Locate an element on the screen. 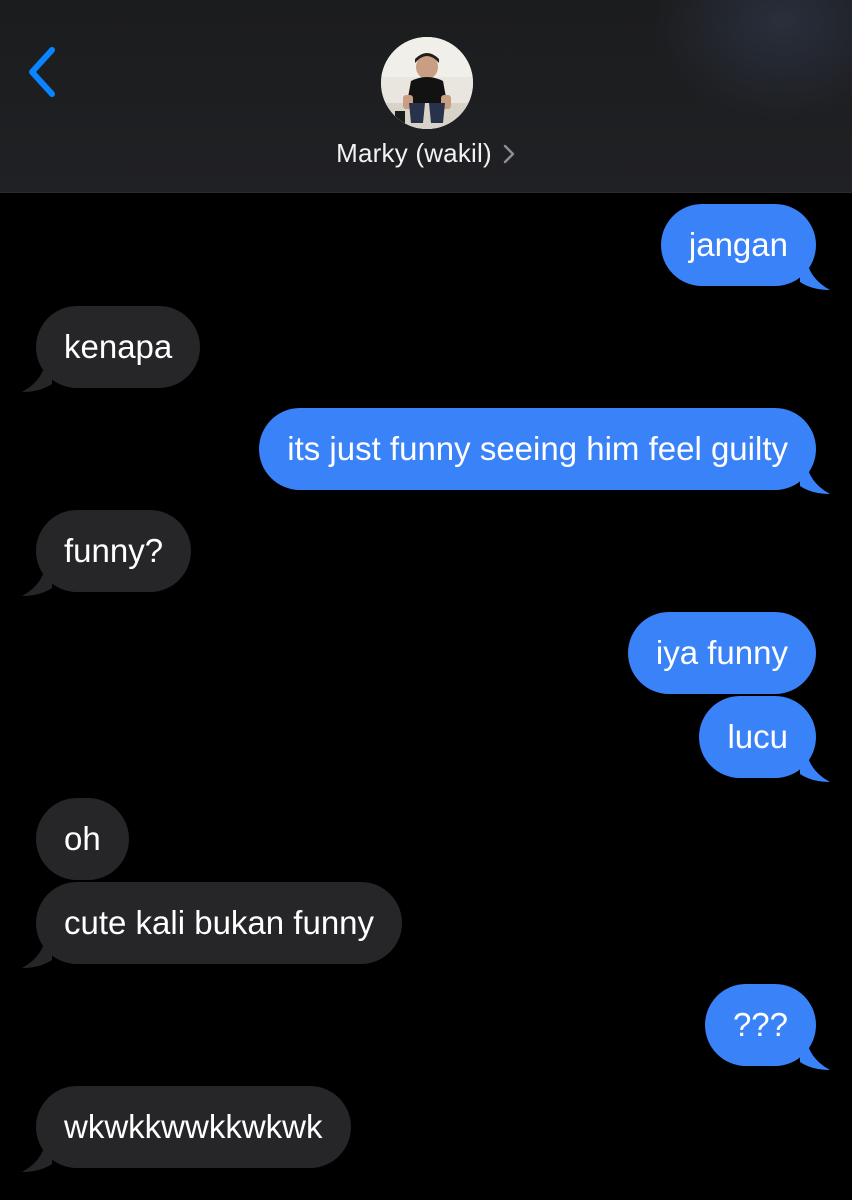 Image resolution: width=852 pixels, height=1200 pixels. back-button is located at coordinates (48, 72).